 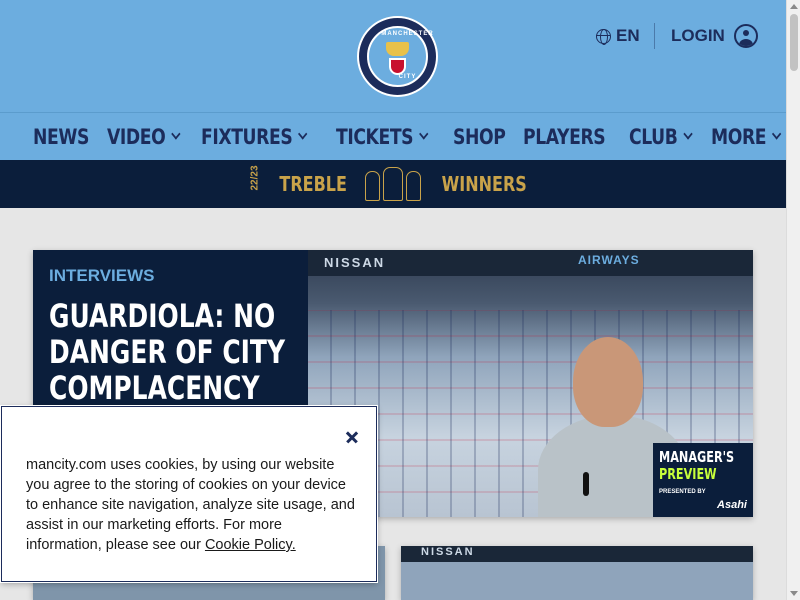 I want to click on nav-label: SHOP, so click(x=479, y=136).